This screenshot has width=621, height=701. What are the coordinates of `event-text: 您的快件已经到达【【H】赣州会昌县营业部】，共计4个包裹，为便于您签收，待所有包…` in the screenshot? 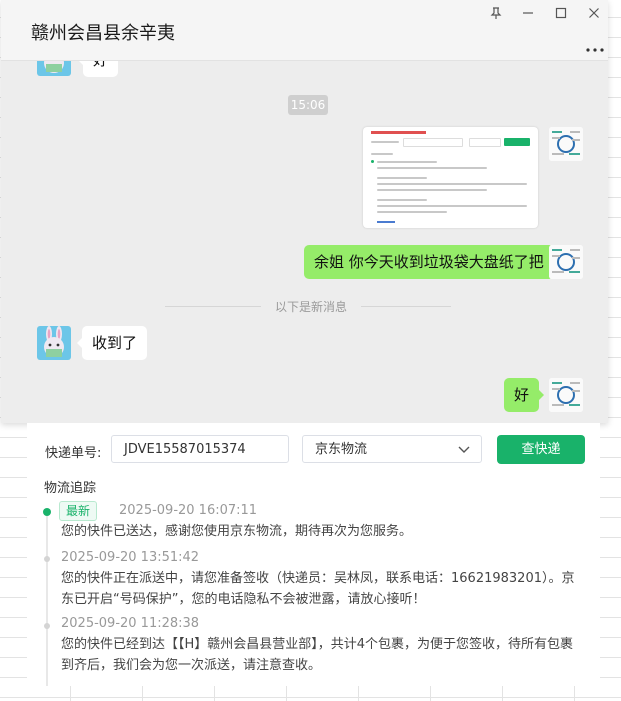 It's located at (317, 655).